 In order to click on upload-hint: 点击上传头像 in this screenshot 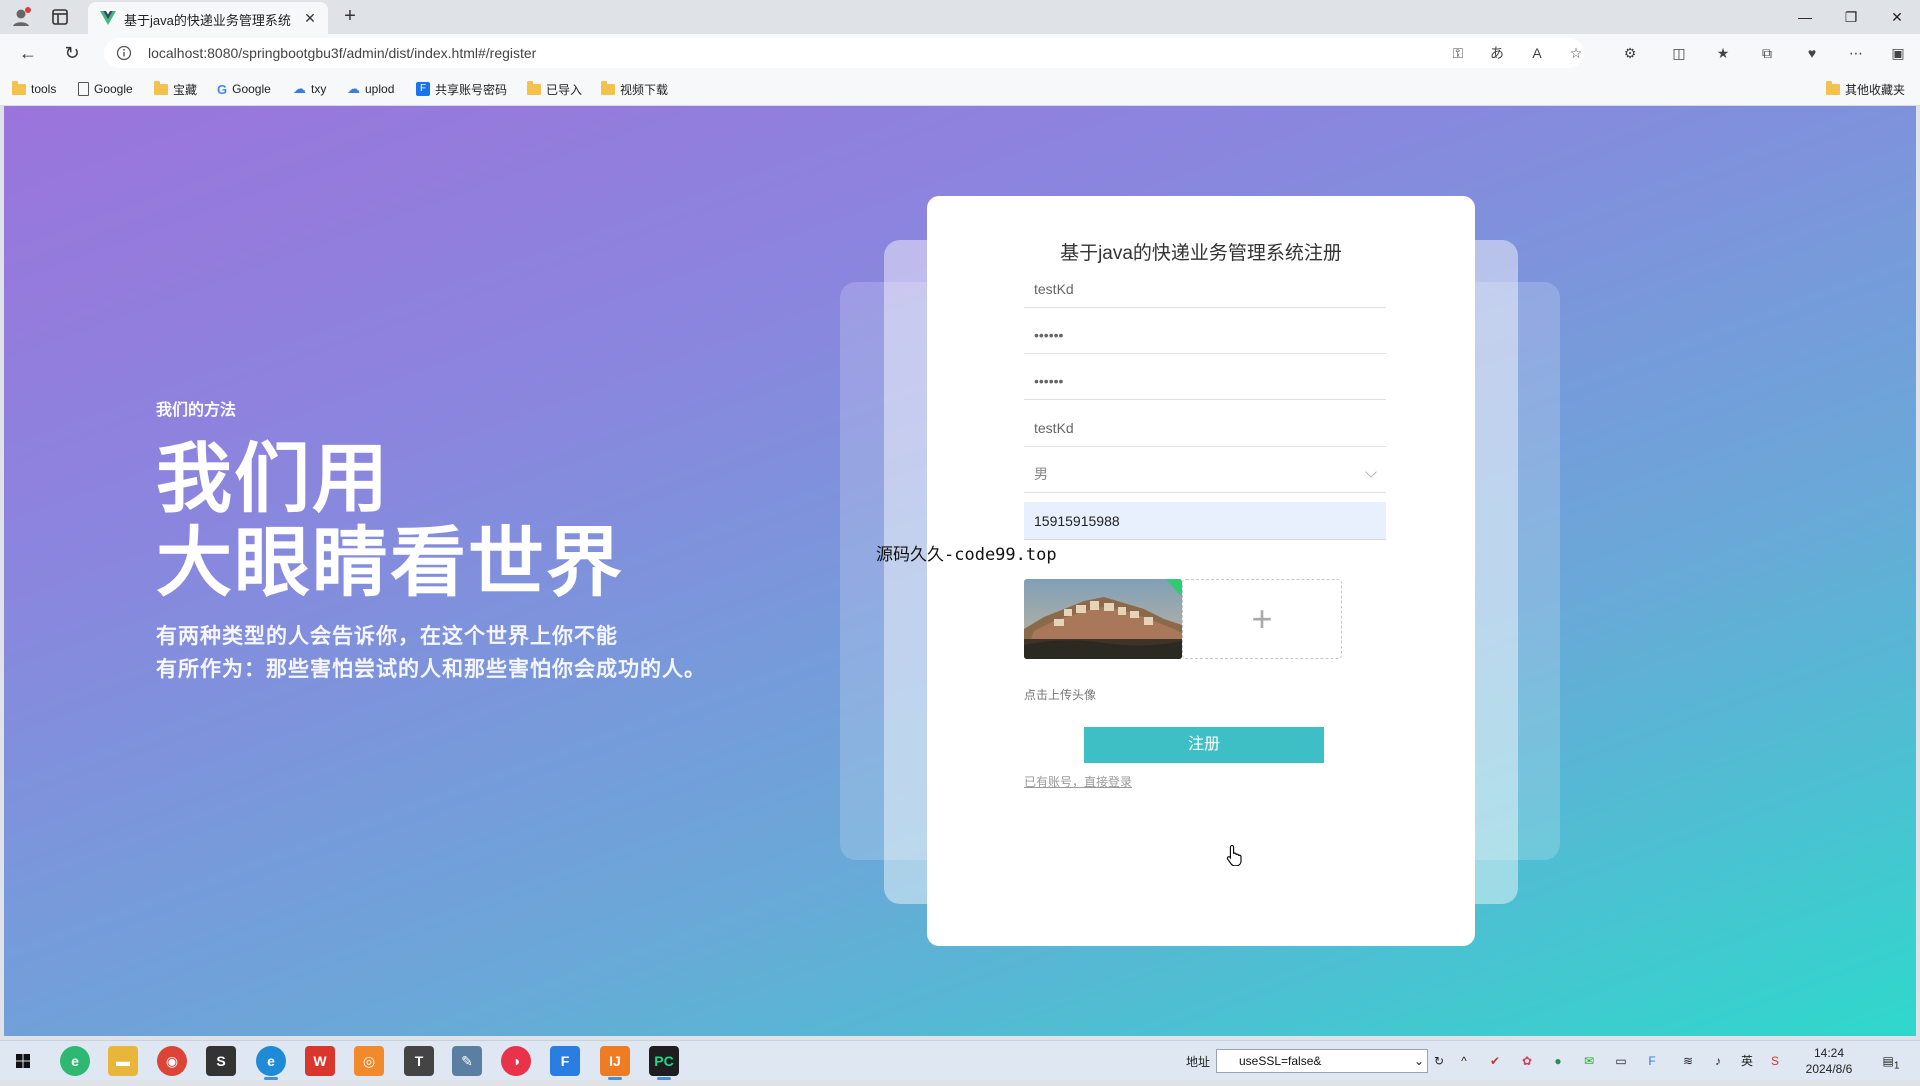, I will do `click(1060, 695)`.